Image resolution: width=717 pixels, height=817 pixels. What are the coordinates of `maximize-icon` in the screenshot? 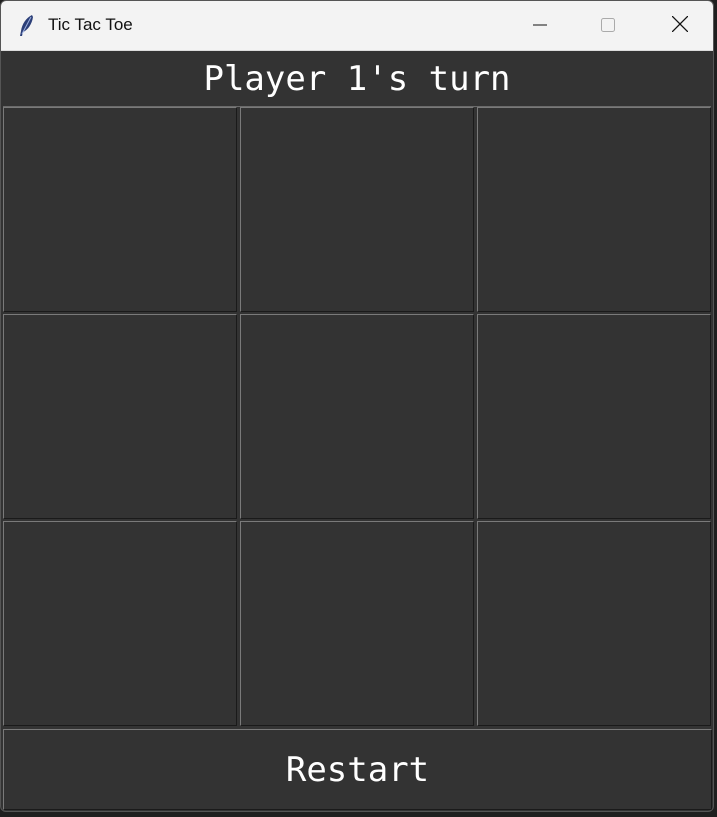 It's located at (608, 26).